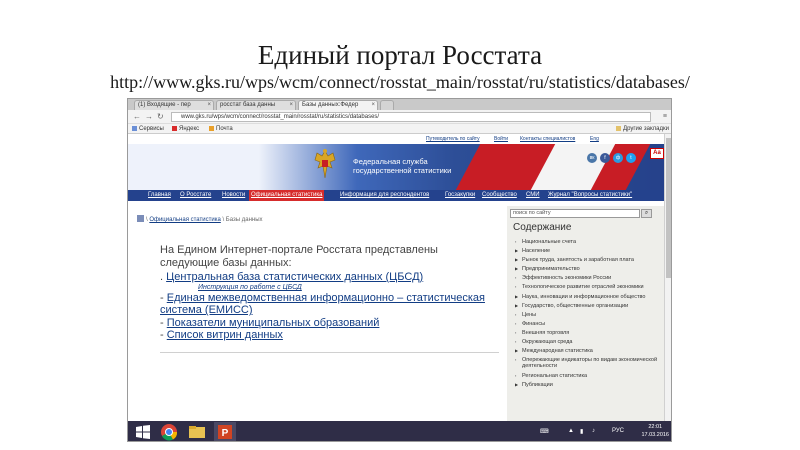 The height and width of the screenshot is (450, 800). What do you see at coordinates (221, 129) in the screenshot?
I see `bookmark-mail: Почта` at bounding box center [221, 129].